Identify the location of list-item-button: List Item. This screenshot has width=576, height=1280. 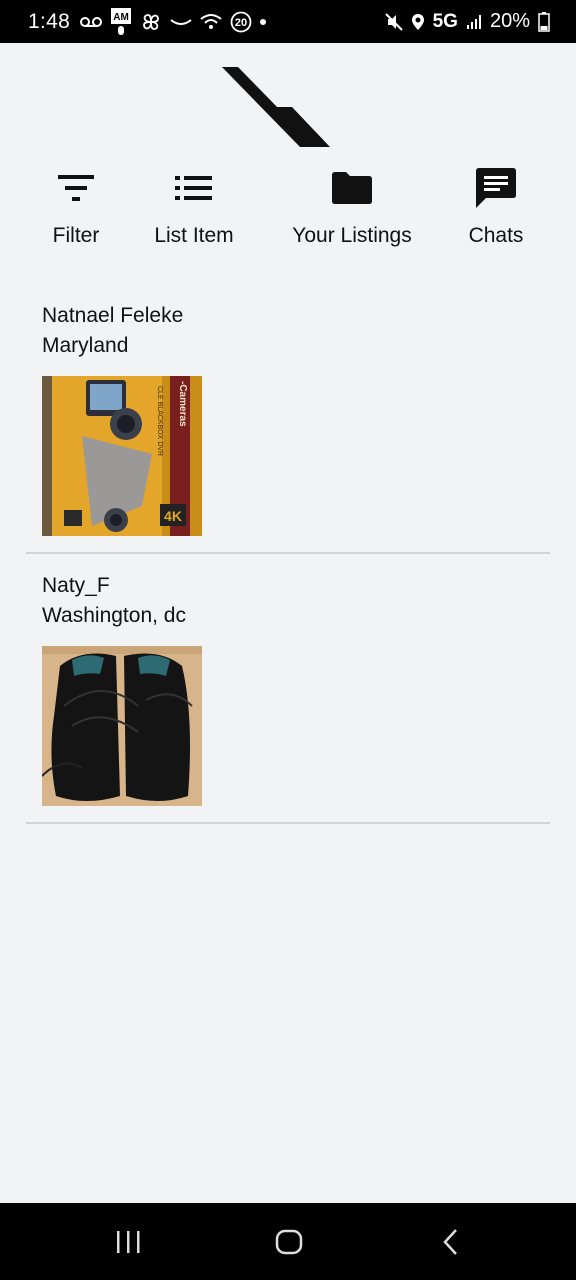
(194, 205).